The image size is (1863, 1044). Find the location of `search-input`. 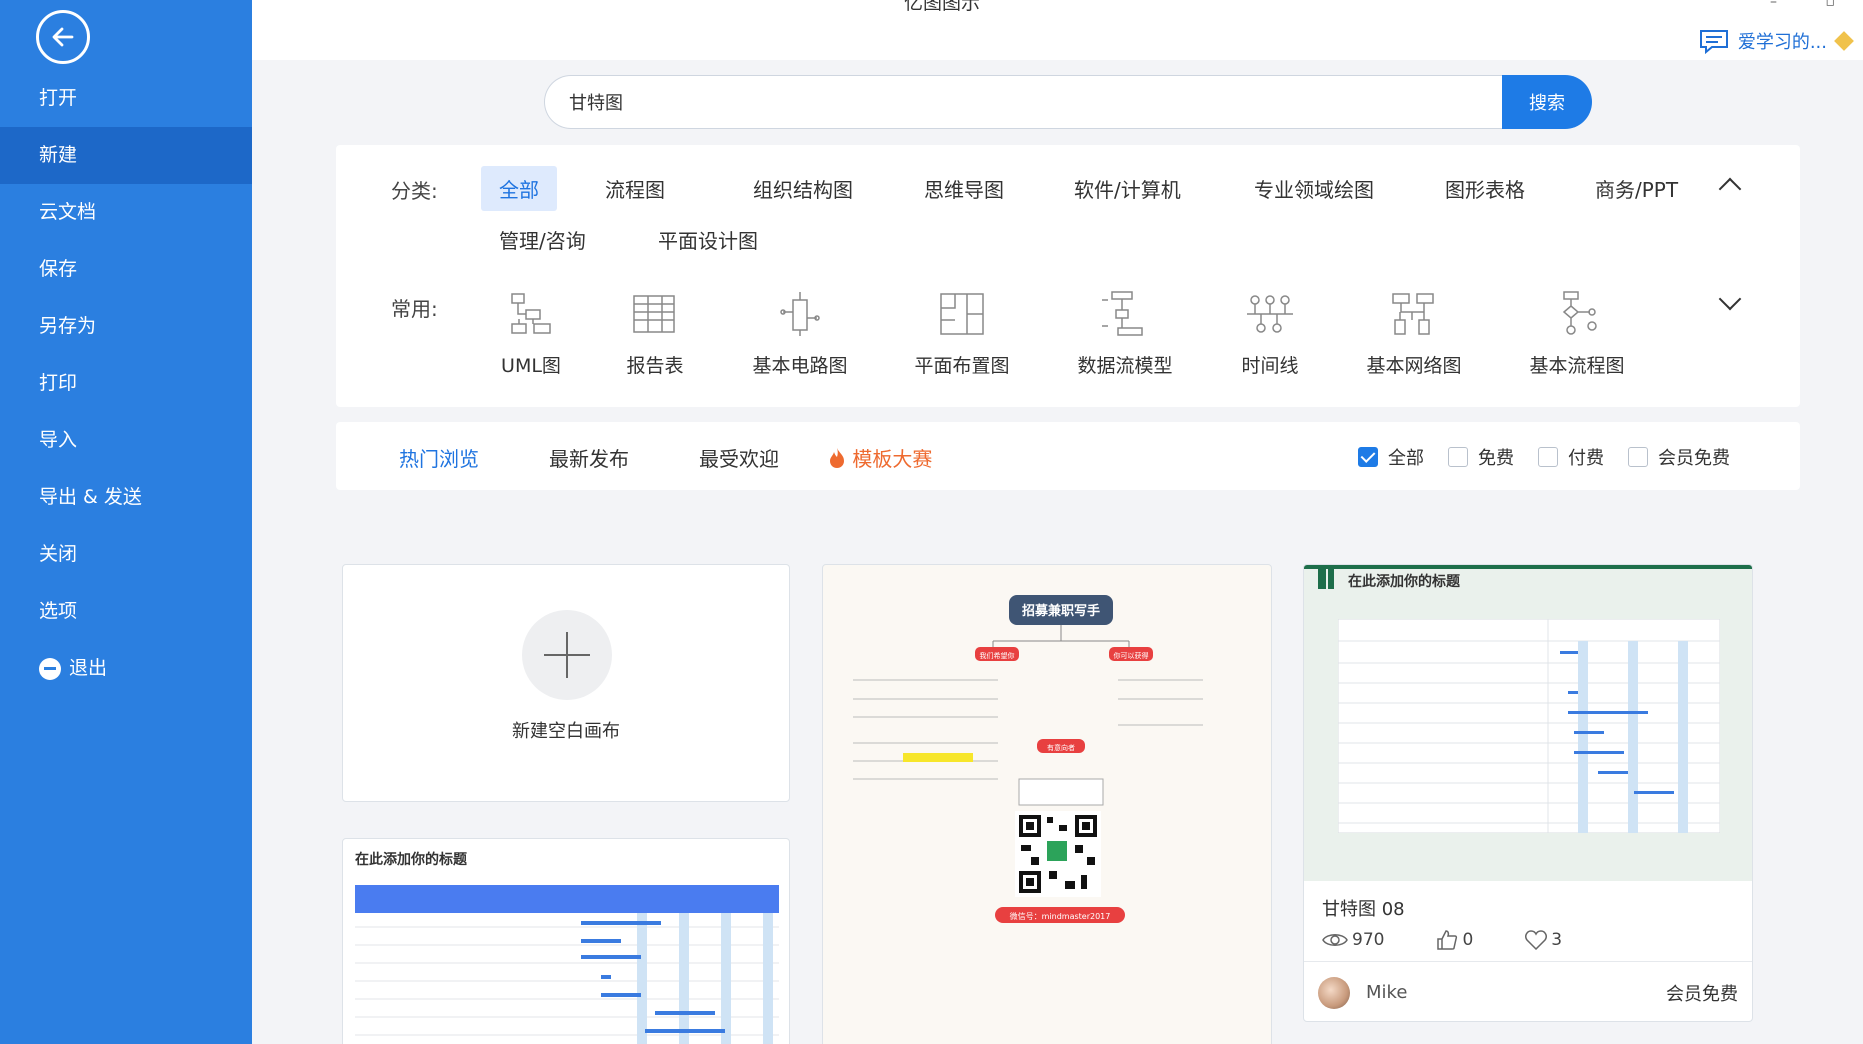

search-input is located at coordinates (1024, 102).